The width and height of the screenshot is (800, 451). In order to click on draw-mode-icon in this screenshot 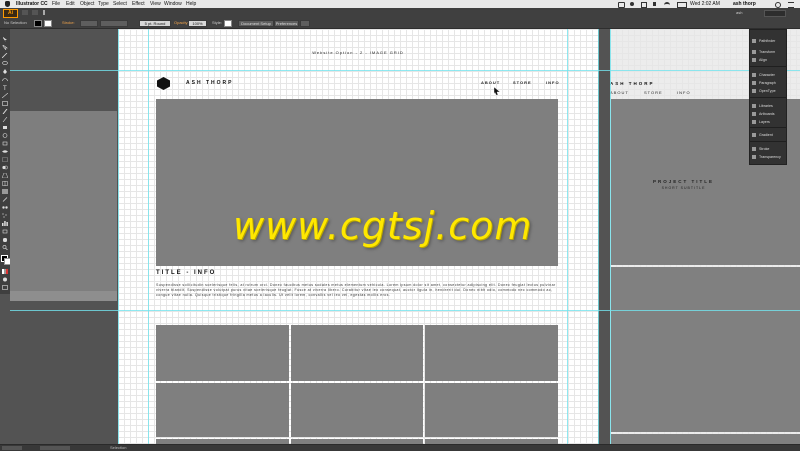, I will do `click(5, 279)`.